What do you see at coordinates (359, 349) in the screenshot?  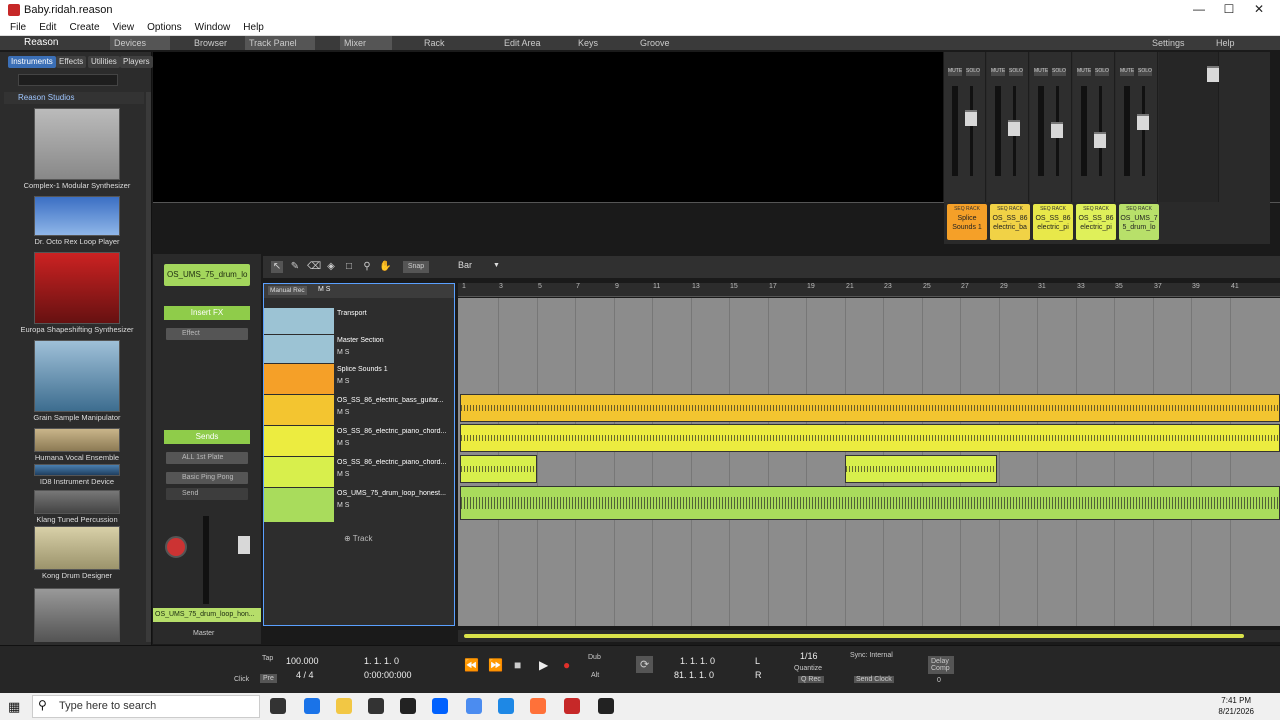 I see `track-row-master: Master Section M S` at bounding box center [359, 349].